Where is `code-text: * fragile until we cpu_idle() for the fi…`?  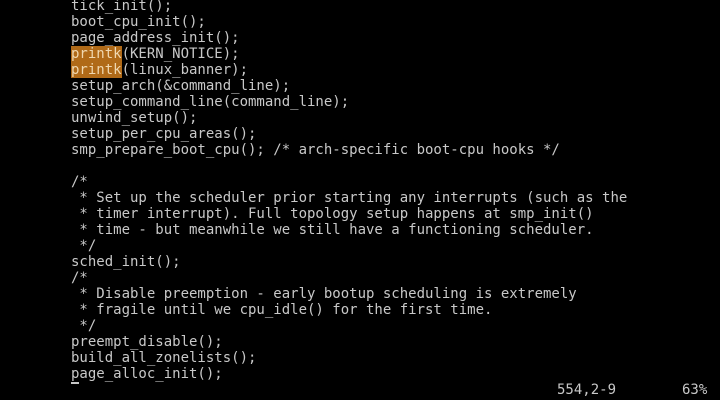
code-text: * fragile until we cpu_idle() for the fi… is located at coordinates (282, 310).